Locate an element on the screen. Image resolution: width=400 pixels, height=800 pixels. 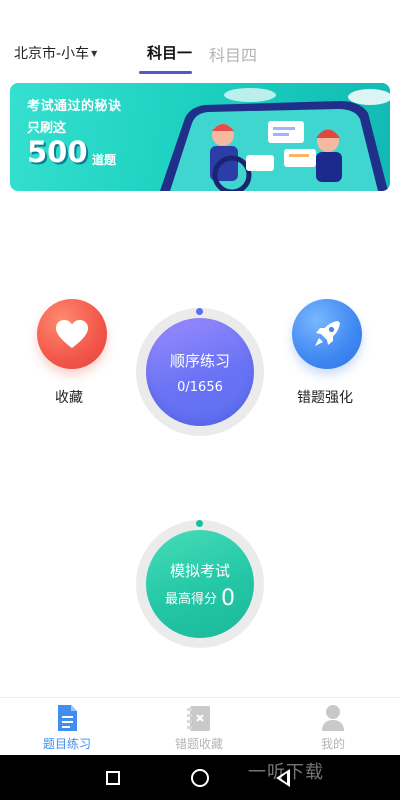
progress-dot is located at coordinates (199, 311).